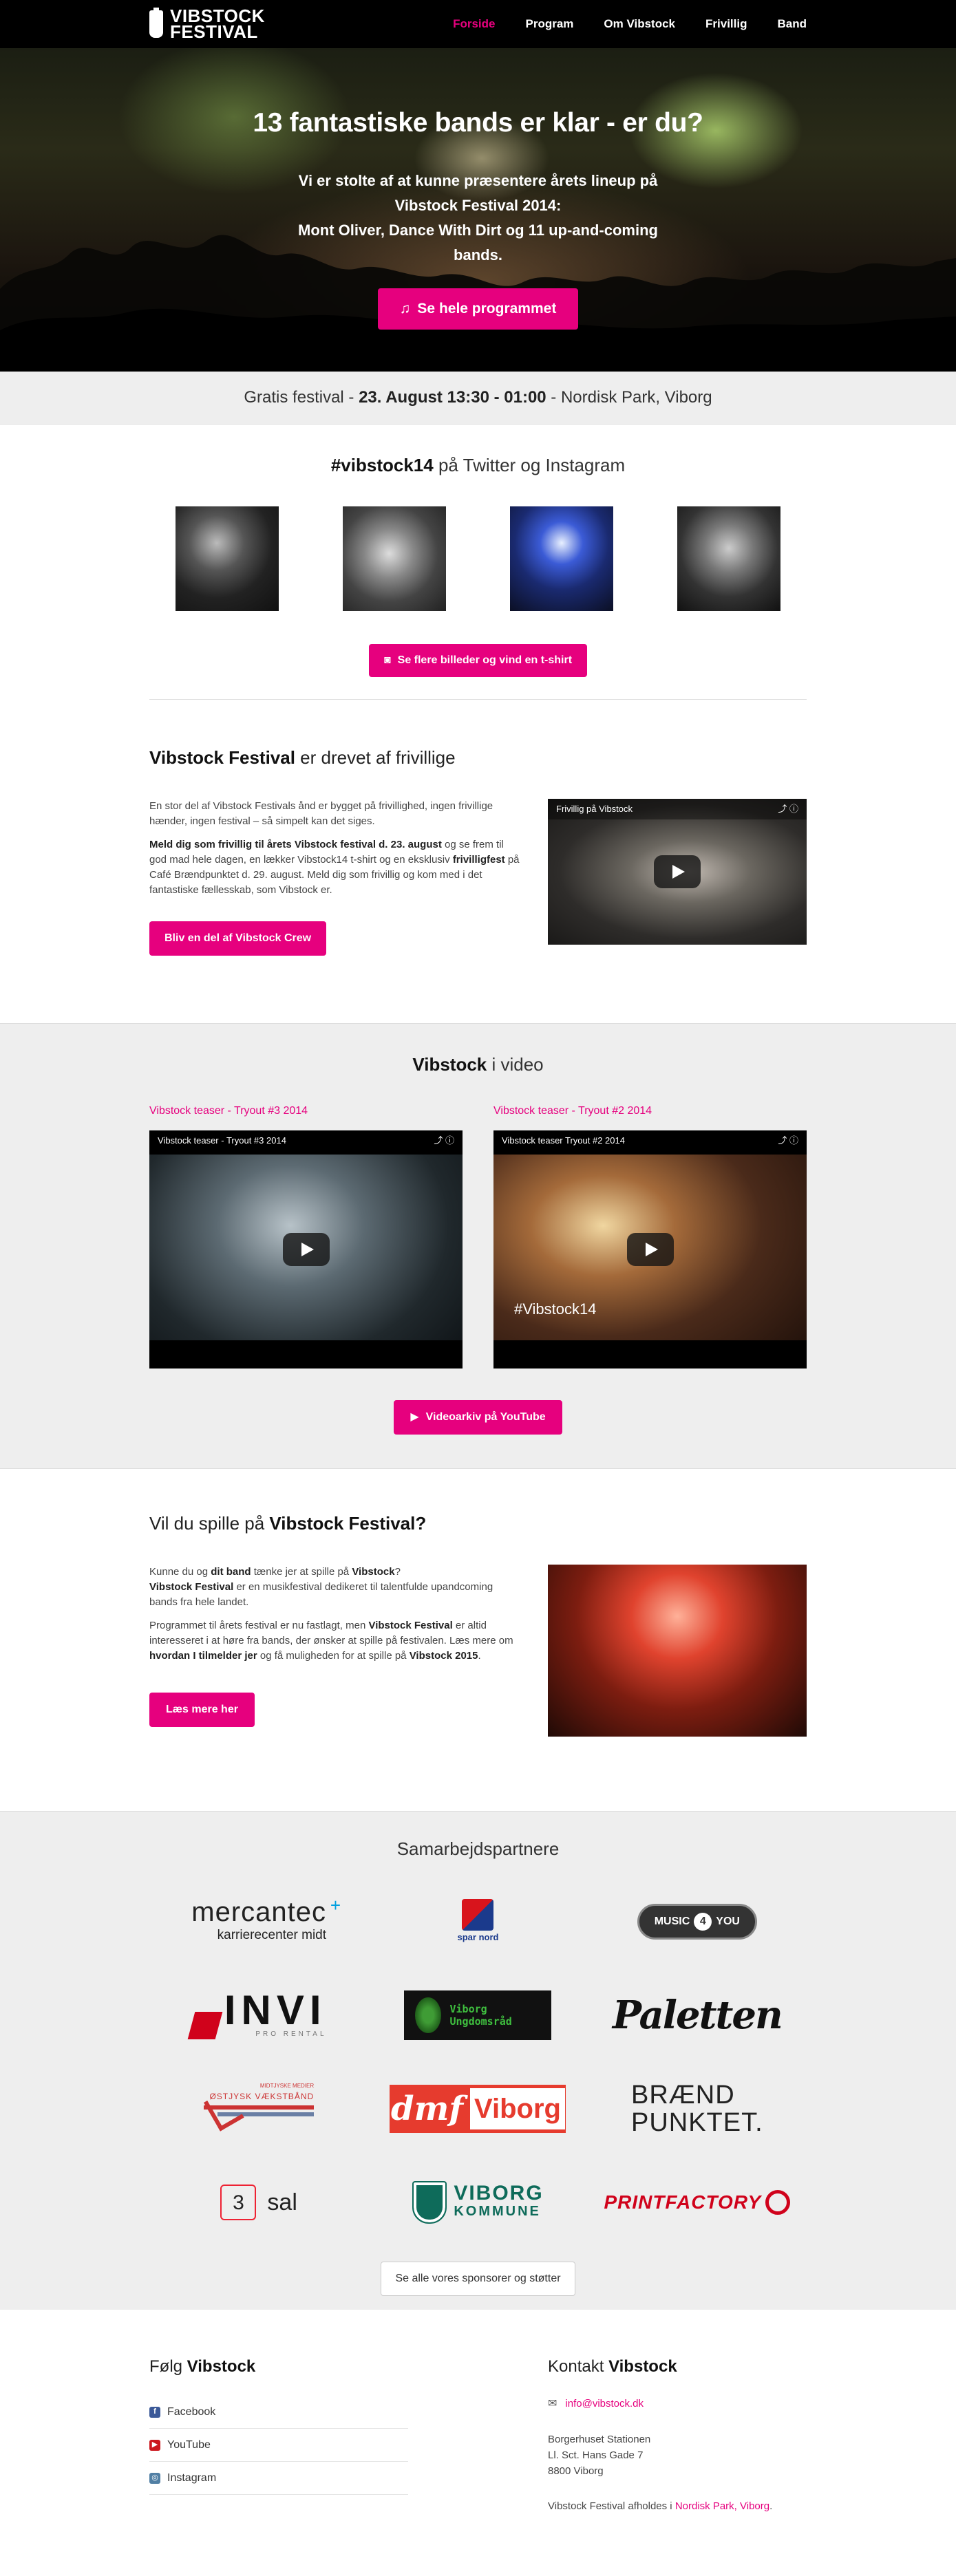 The height and width of the screenshot is (2576, 956). Describe the element at coordinates (154, 2412) in the screenshot. I see `facebook-icon: f` at that location.